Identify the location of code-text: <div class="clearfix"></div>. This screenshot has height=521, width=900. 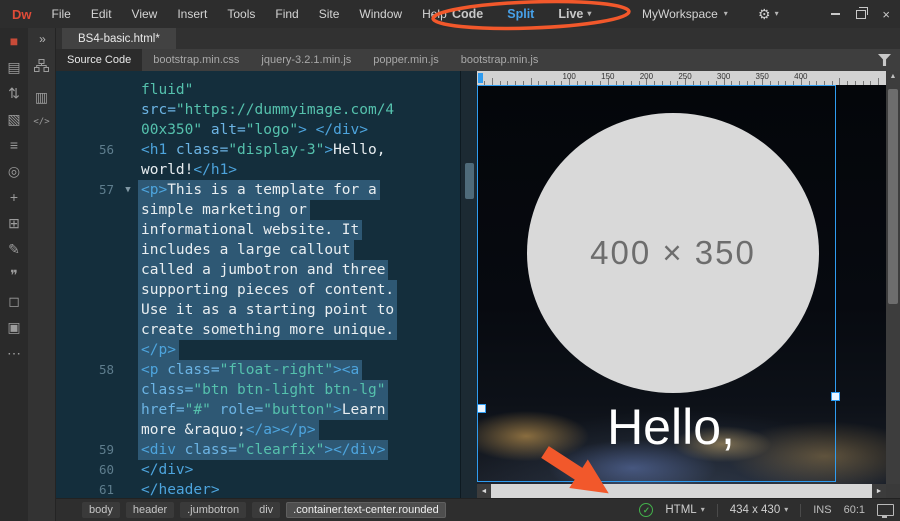
(263, 450).